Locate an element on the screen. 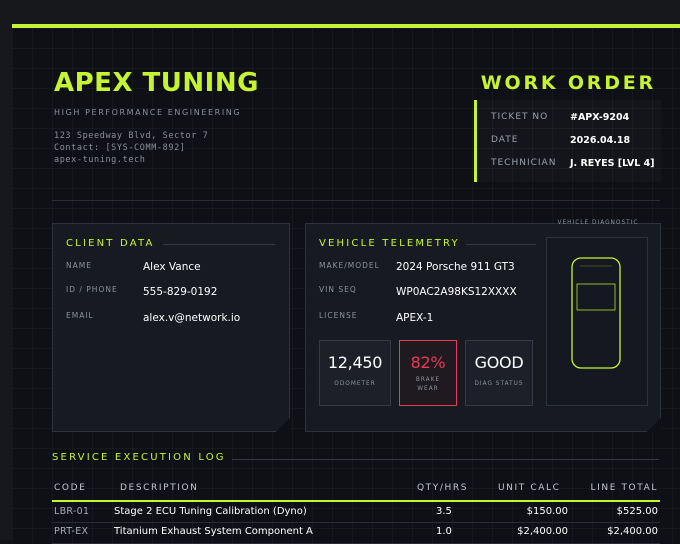  license-value: APEX-1 is located at coordinates (415, 318).